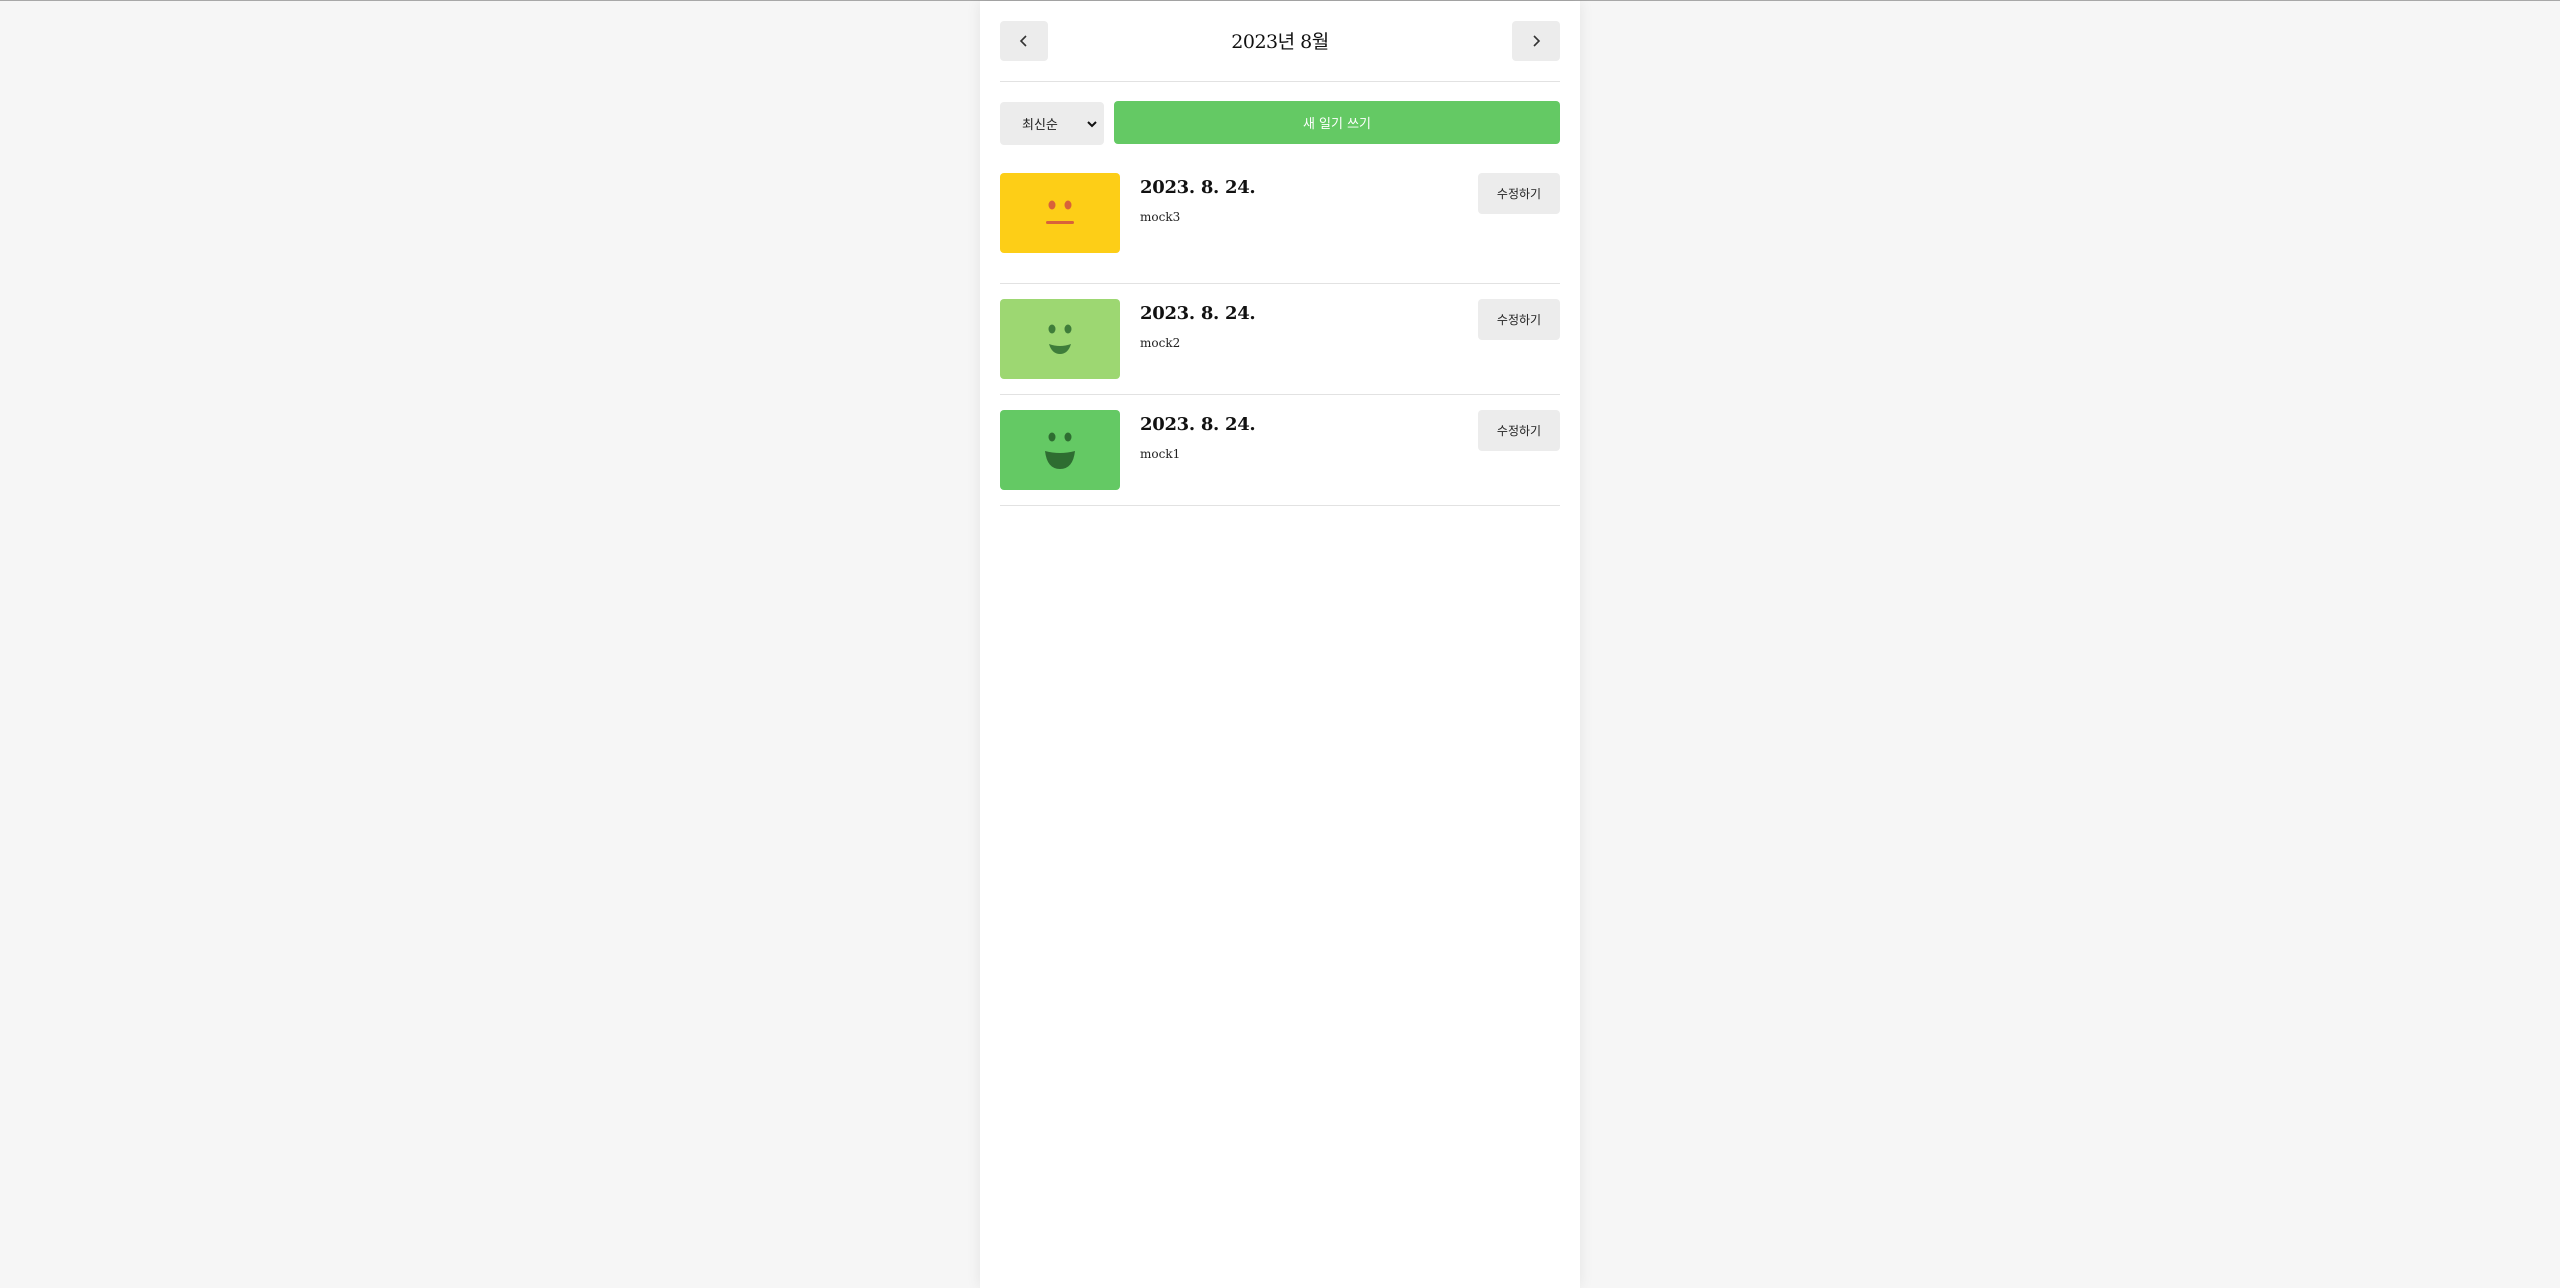  Describe the element at coordinates (1160, 217) in the screenshot. I see `diary-content: mock3` at that location.